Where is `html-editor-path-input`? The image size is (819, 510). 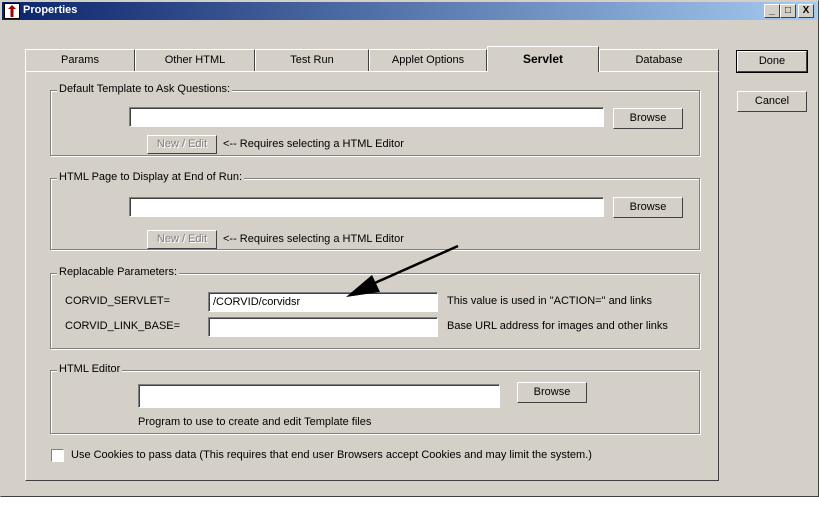 html-editor-path-input is located at coordinates (319, 396).